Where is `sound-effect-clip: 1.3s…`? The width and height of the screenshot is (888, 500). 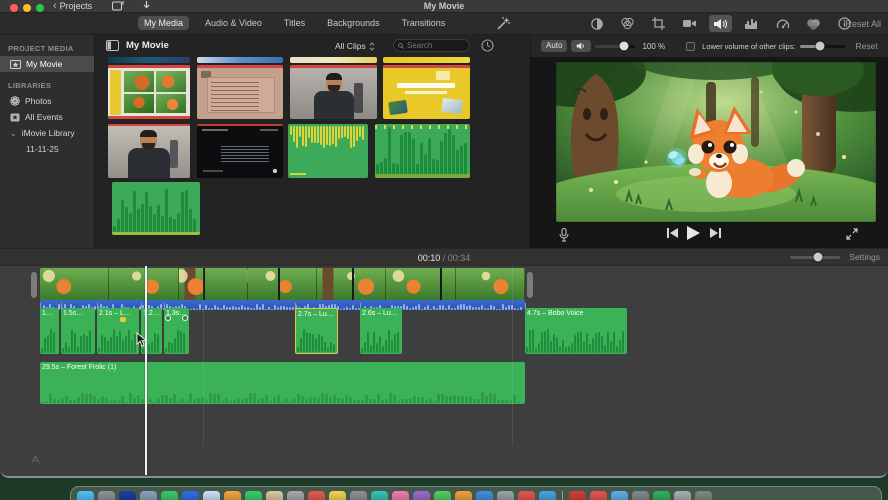
sound-effect-clip: 1.3s… is located at coordinates (176, 331).